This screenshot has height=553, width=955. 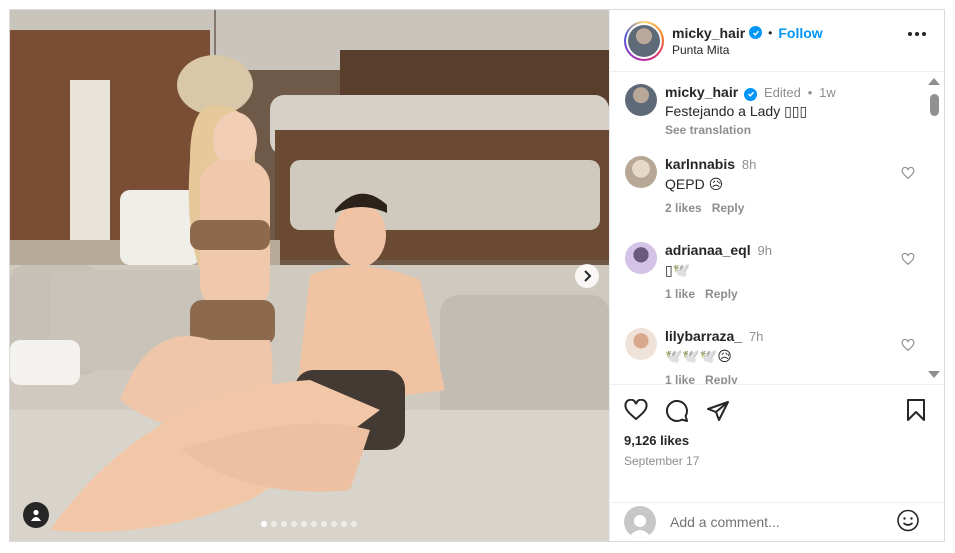 What do you see at coordinates (934, 228) in the screenshot?
I see `comments-scrollbar` at bounding box center [934, 228].